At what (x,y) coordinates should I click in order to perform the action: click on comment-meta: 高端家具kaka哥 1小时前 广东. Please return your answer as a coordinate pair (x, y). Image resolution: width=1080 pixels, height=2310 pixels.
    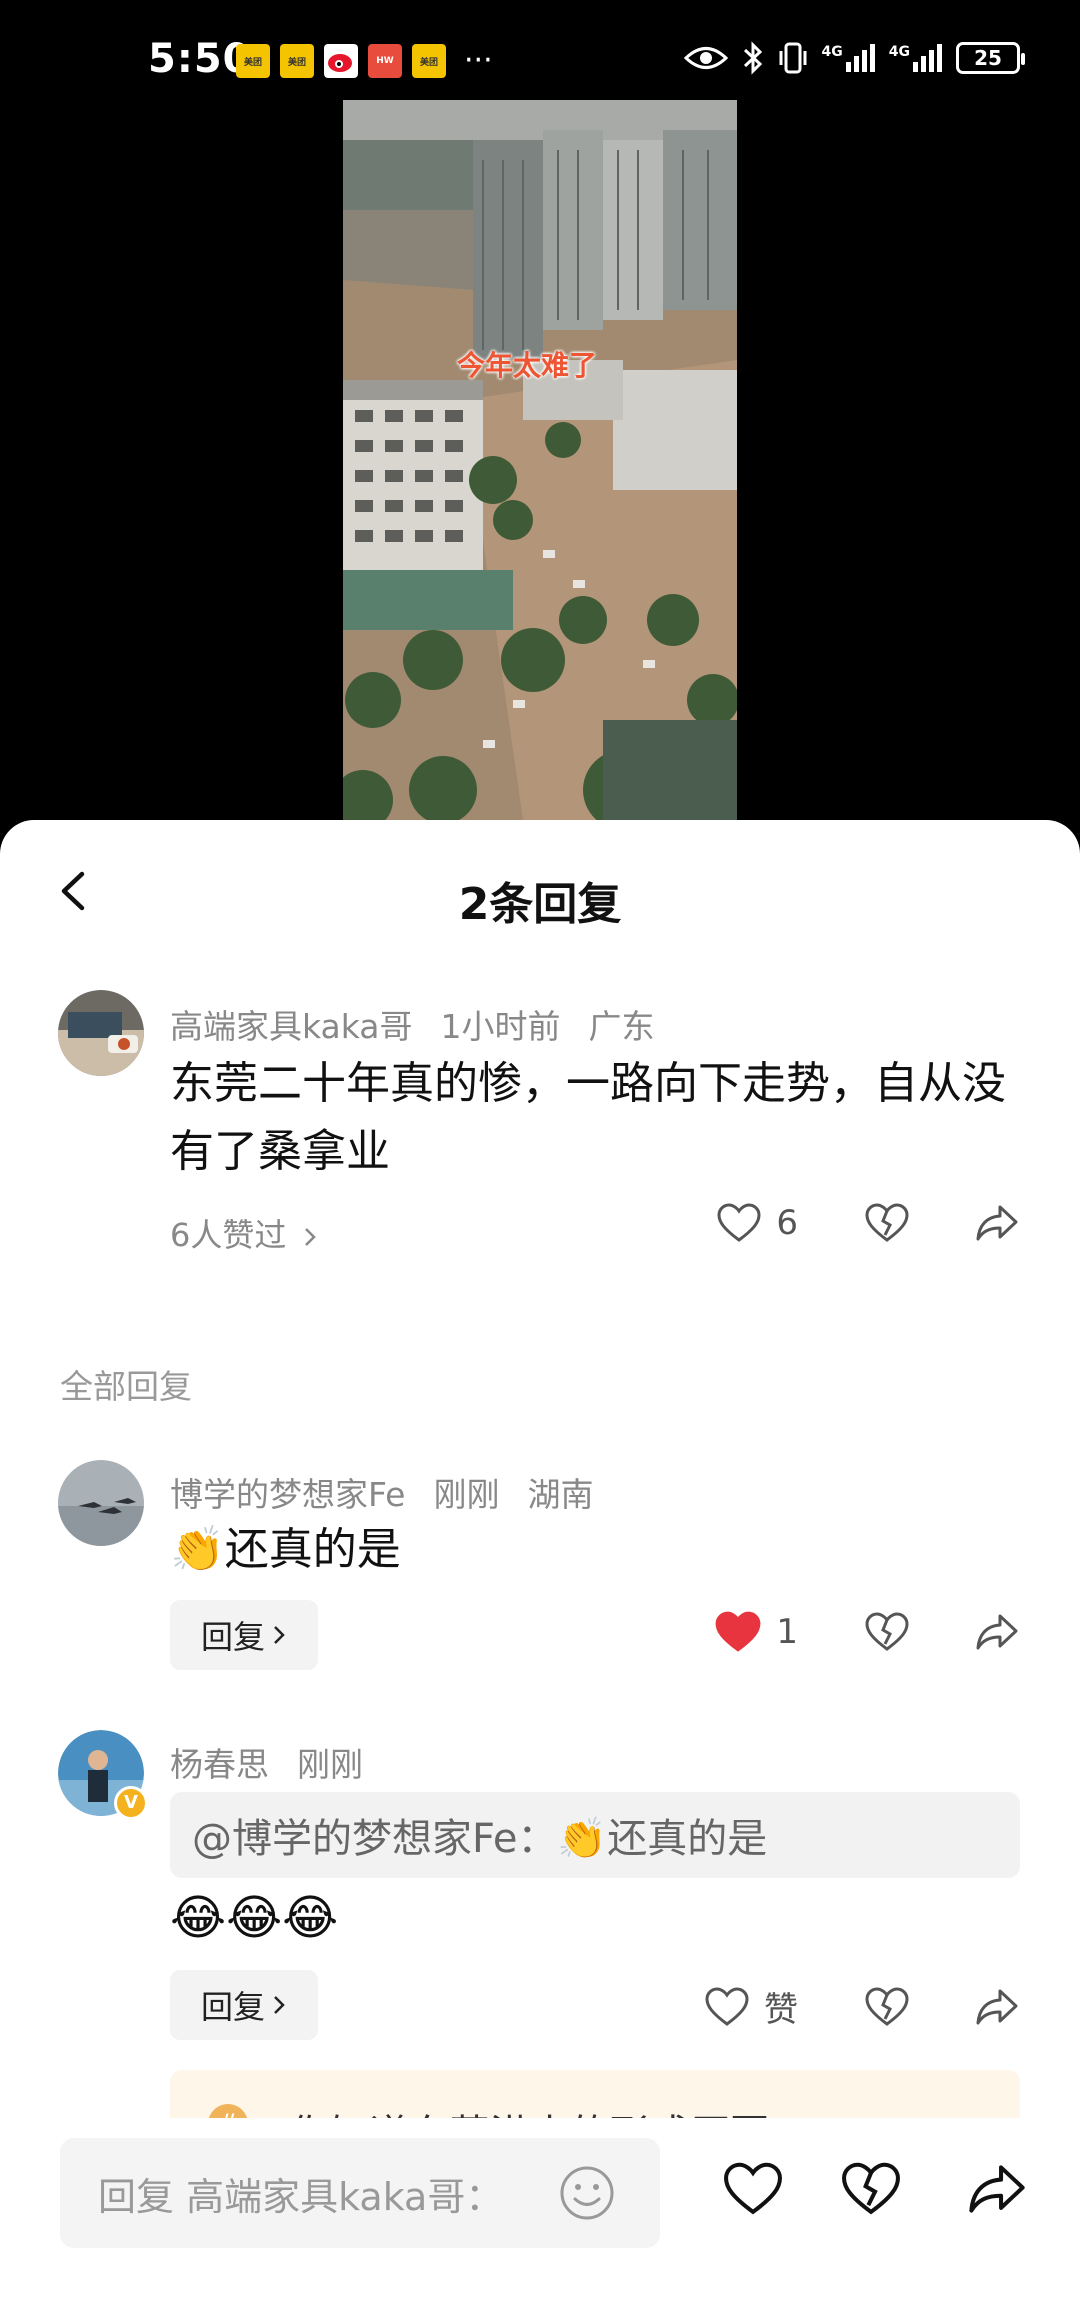
    Looking at the image, I should click on (412, 1024).